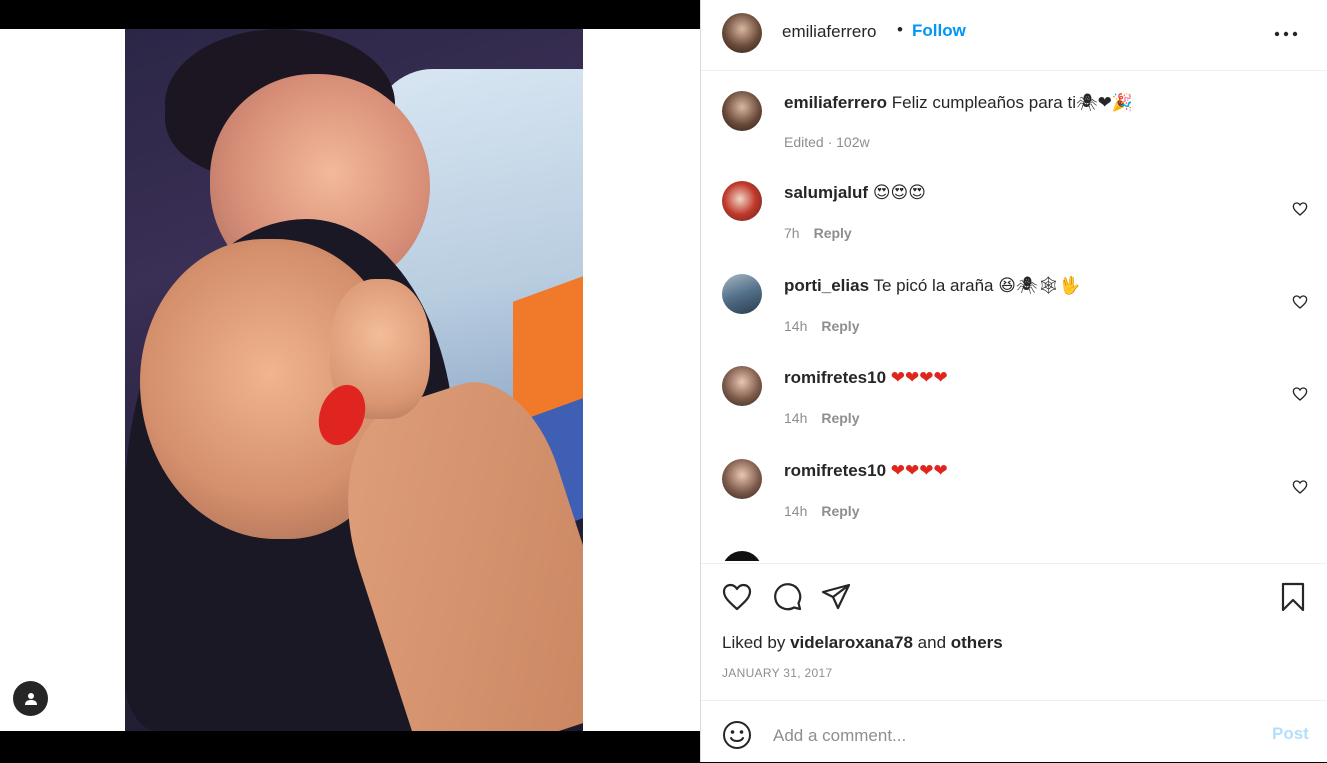 The image size is (1327, 763). Describe the element at coordinates (899, 193) in the screenshot. I see `comment-emojis: 😍😍😍` at that location.